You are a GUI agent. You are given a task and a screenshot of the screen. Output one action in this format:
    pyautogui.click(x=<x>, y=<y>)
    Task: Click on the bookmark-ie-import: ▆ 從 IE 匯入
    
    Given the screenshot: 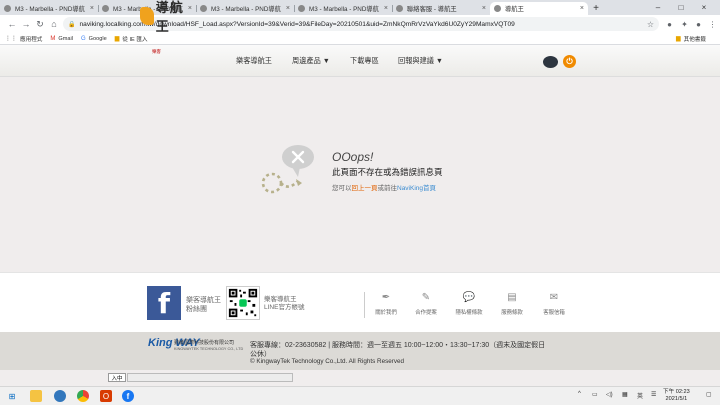 What is the action you would take?
    pyautogui.click(x=131, y=39)
    